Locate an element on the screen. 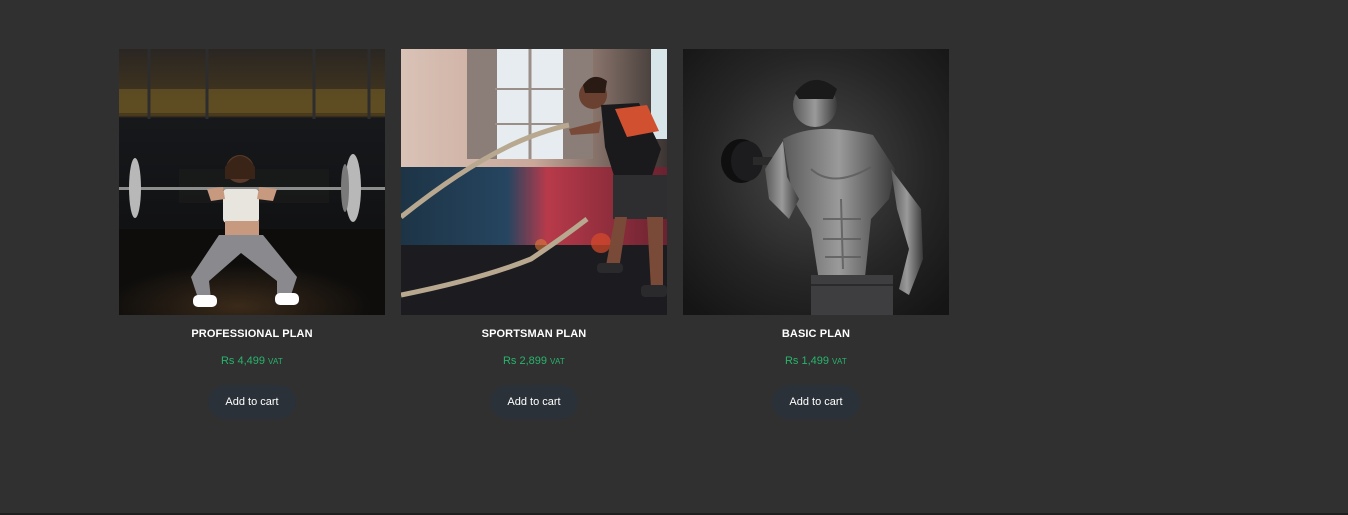 Image resolution: width=1348 pixels, height=515 pixels. price-amount: Rs 4,499 is located at coordinates (243, 361).